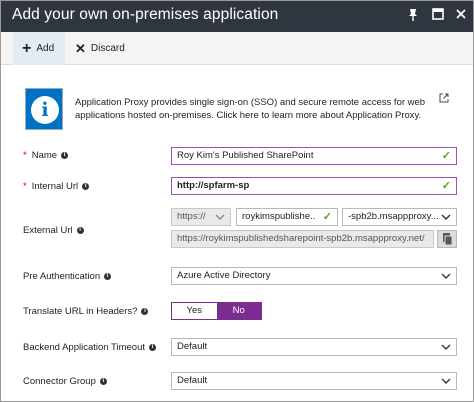 This screenshot has width=474, height=402. Describe the element at coordinates (145, 14) in the screenshot. I see `window-title: Add your own on-premises application` at that location.